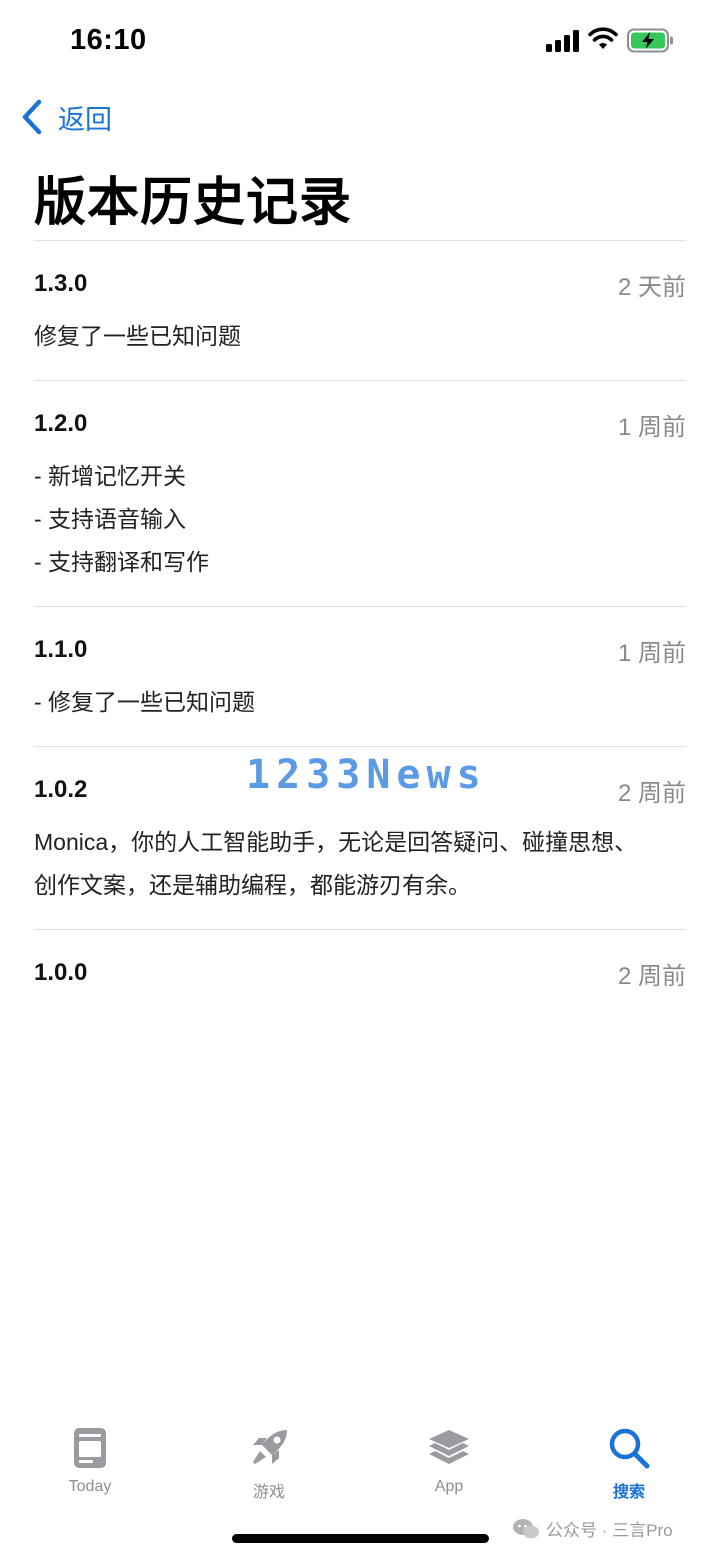 Image resolution: width=720 pixels, height=1557 pixels. I want to click on tab-games: 游戏, so click(269, 1464).